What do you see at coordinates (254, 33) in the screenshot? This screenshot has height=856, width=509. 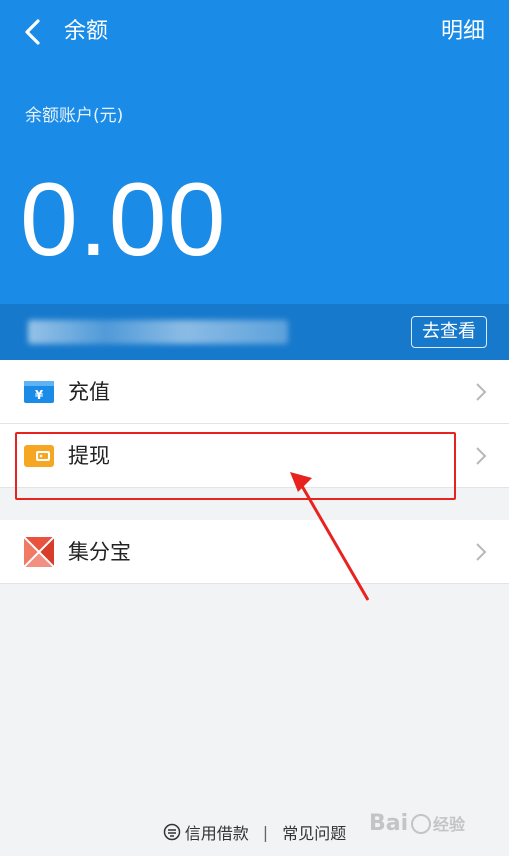 I see `nav-bar: 余额 明细` at bounding box center [254, 33].